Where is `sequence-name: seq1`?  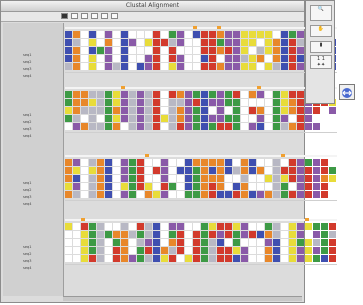
sequence-name: seq1 is located at coordinates (27, 55).